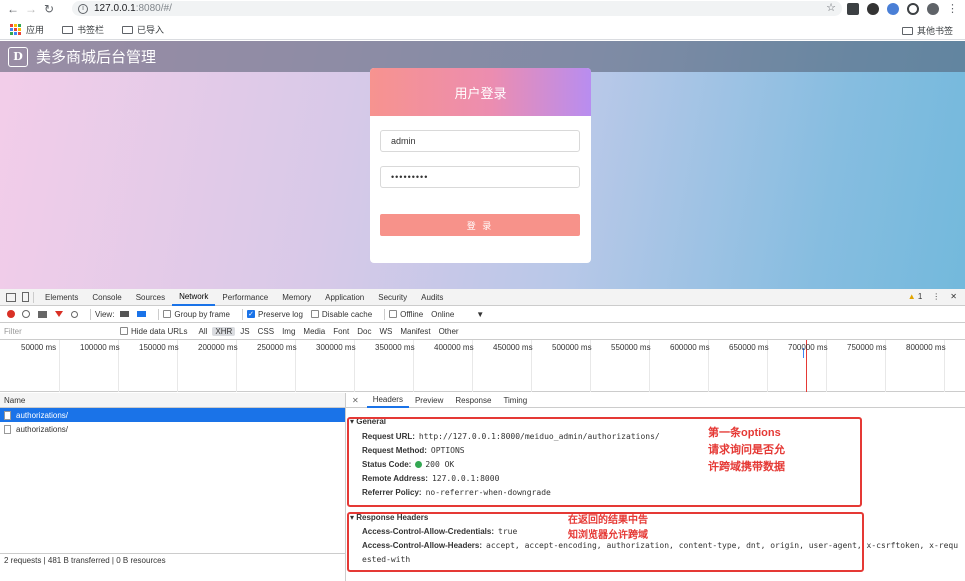  What do you see at coordinates (933, 8) in the screenshot?
I see `profile-avatar-icon` at bounding box center [933, 8].